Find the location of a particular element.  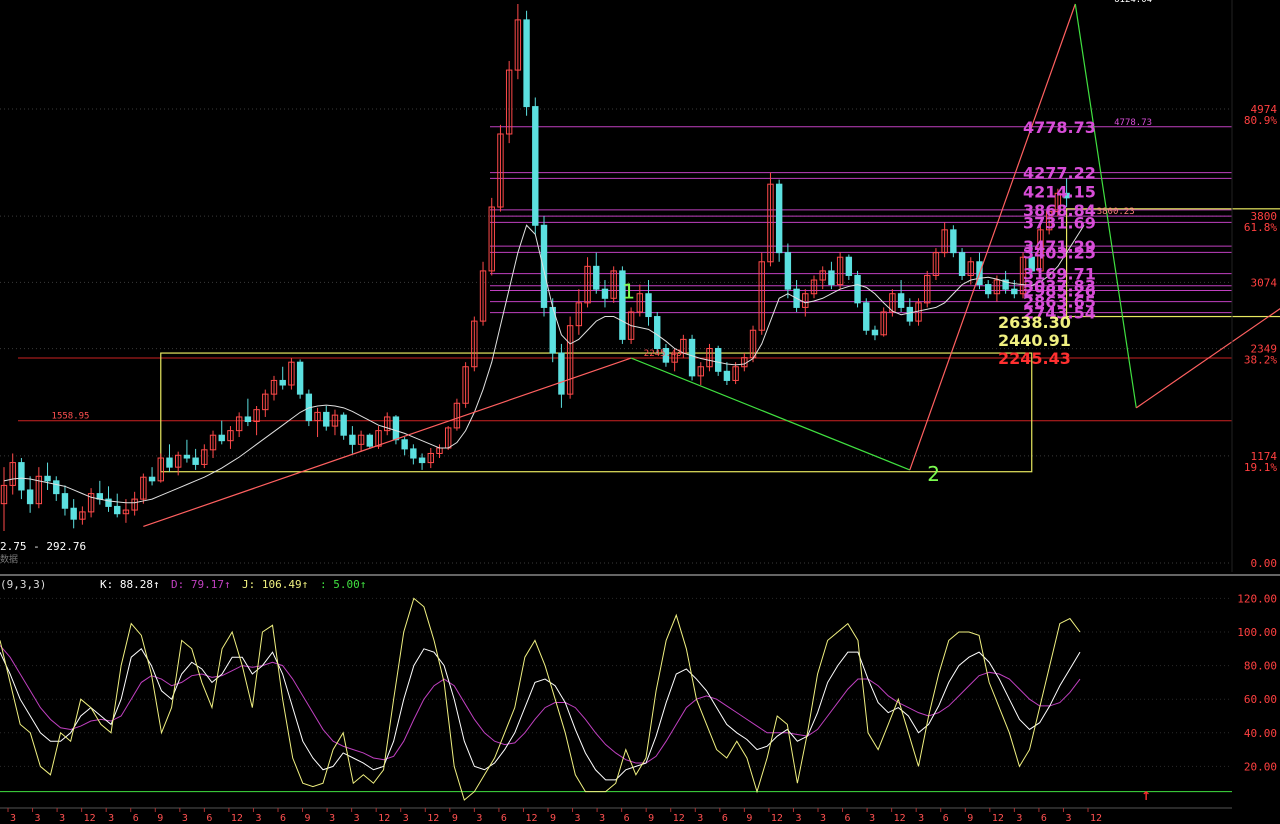

fib-percent-label: 80.9% is located at coordinates (1260, 120).